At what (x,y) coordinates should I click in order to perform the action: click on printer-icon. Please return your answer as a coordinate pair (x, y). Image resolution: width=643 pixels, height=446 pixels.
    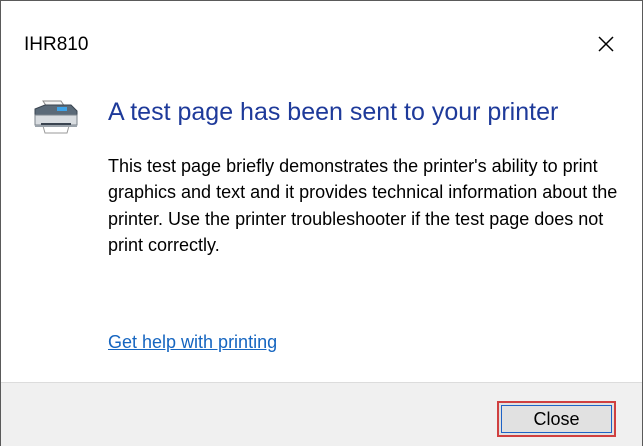
    Looking at the image, I should click on (56, 117).